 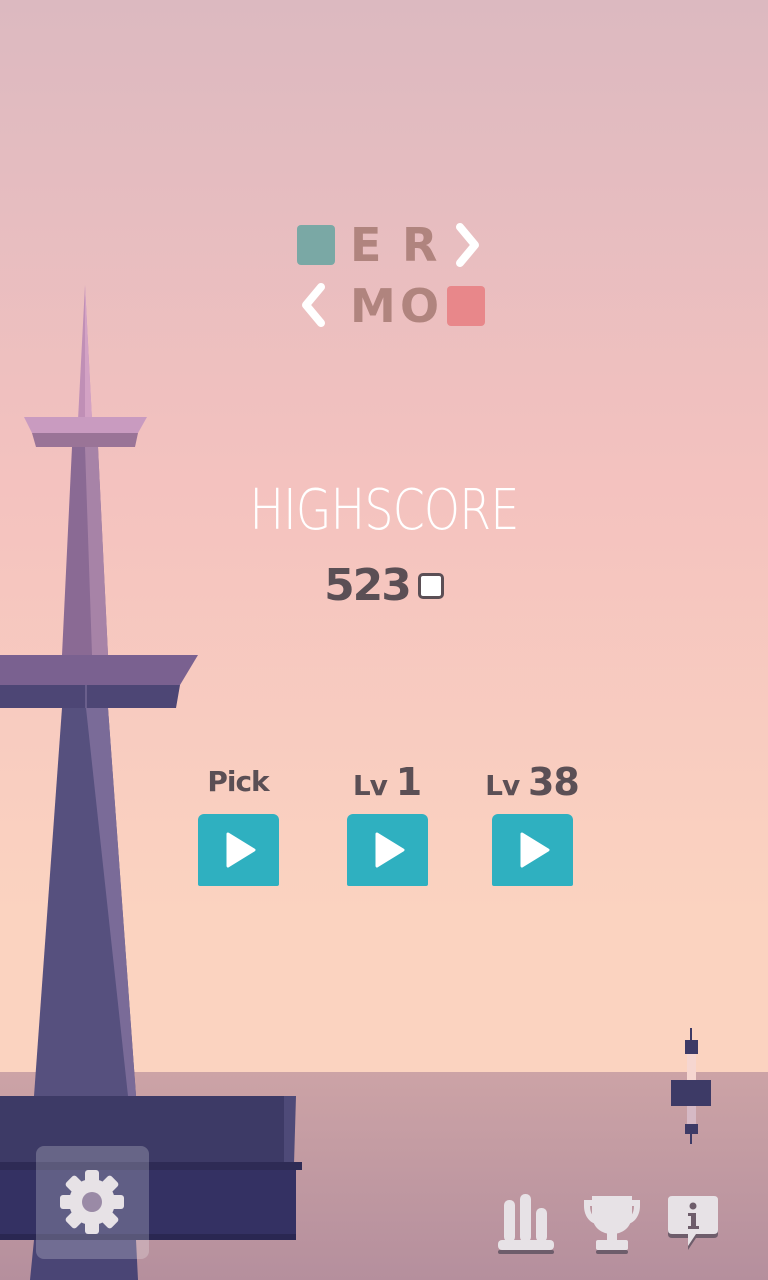 What do you see at coordinates (612, 1225) in the screenshot?
I see `trophy-icon` at bounding box center [612, 1225].